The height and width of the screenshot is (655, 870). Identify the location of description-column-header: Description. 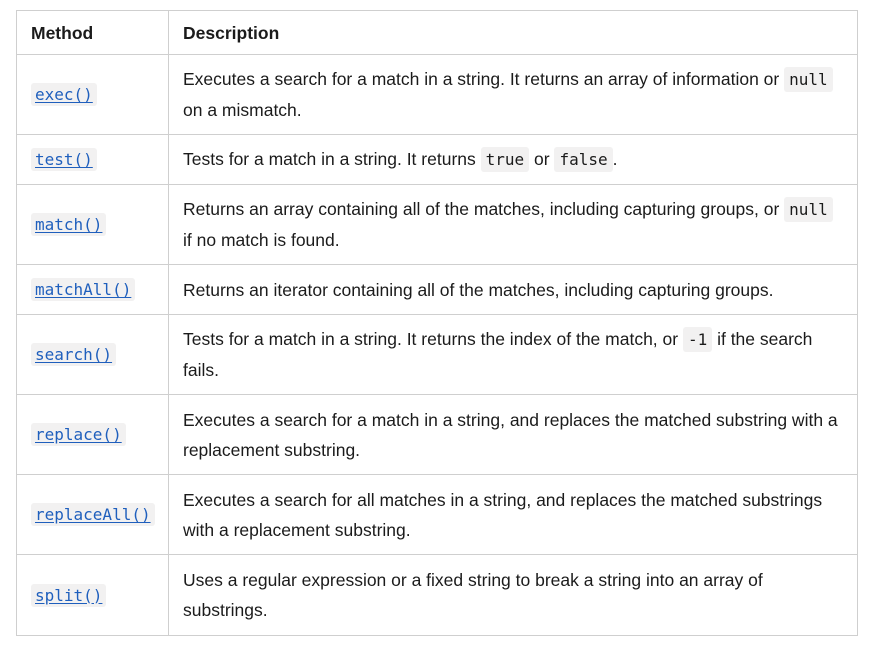
(513, 32).